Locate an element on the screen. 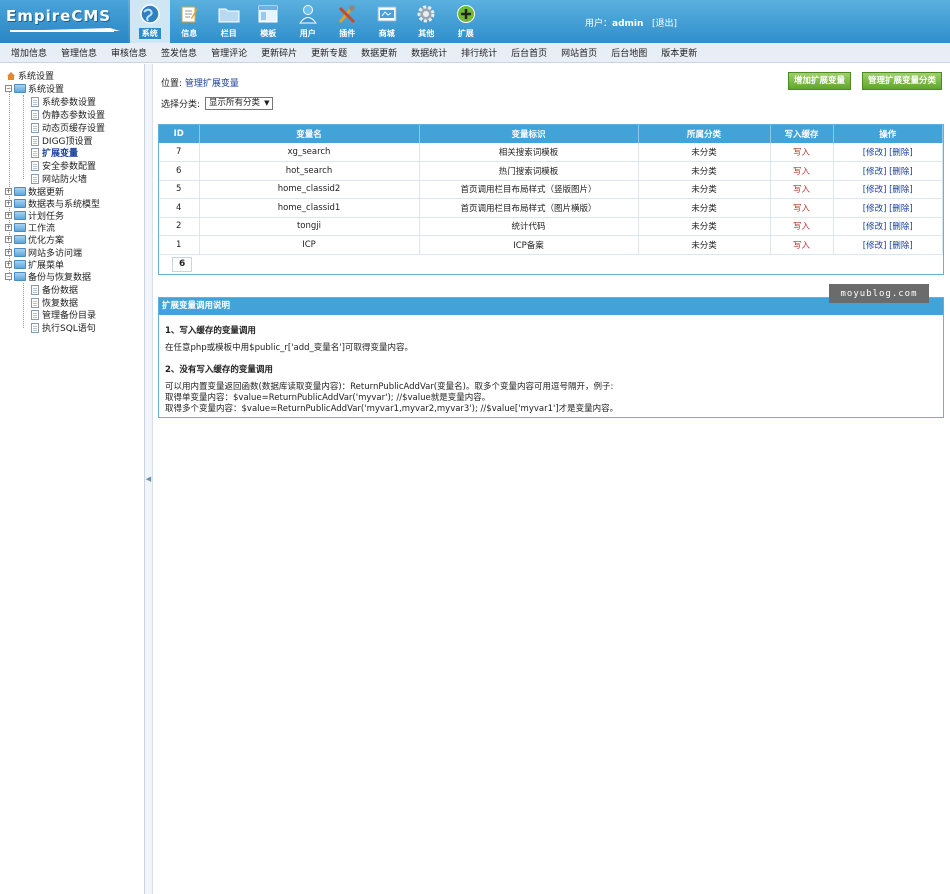 Image resolution: width=950 pixels, height=894 pixels. tree-node-system-params: 系统参数设置 is located at coordinates (63, 101).